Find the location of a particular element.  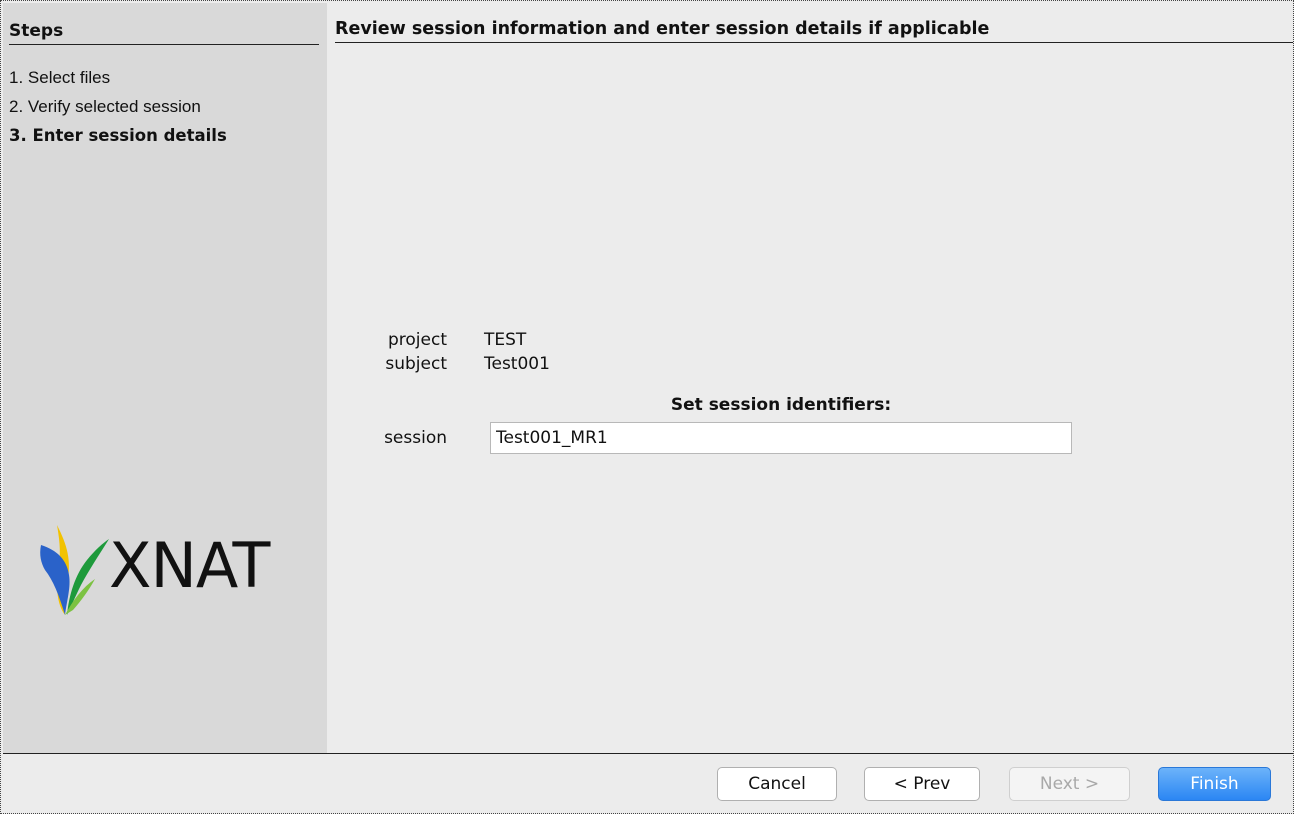

subject-value: Test001 is located at coordinates (517, 364).